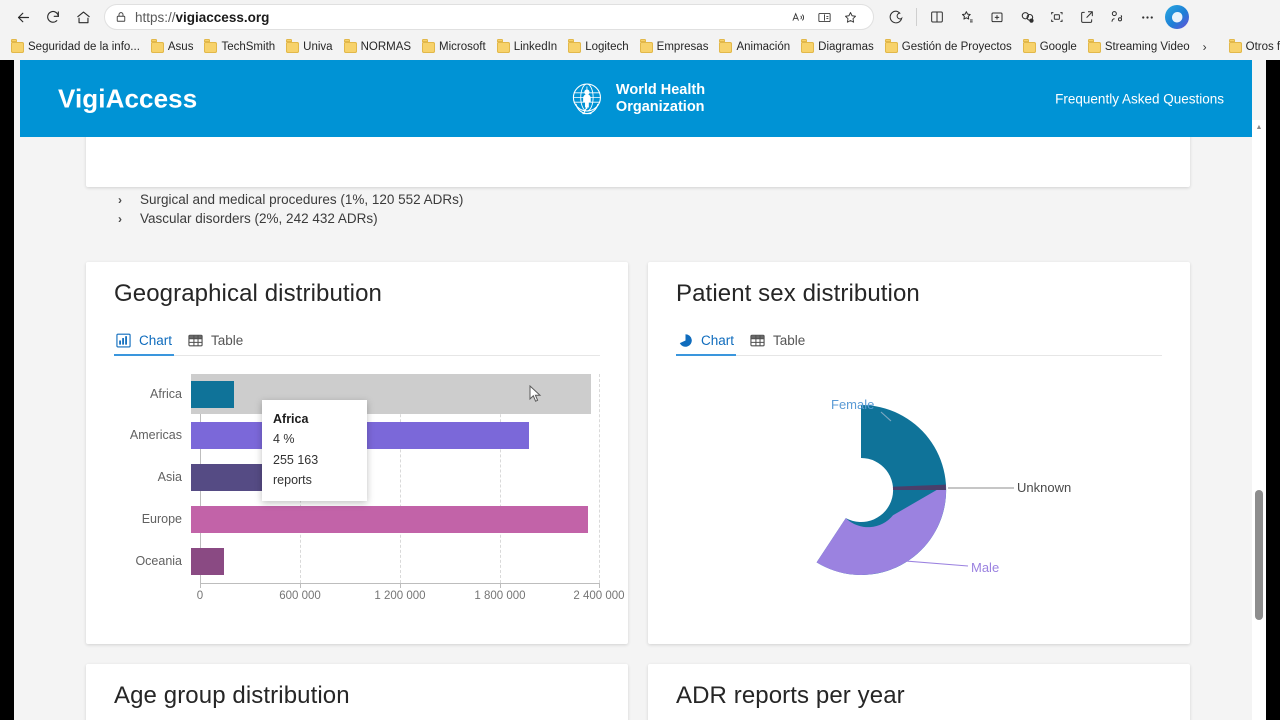 Image resolution: width=1280 pixels, height=720 pixels. Describe the element at coordinates (1027, 17) in the screenshot. I see `copilot-mode-icon` at that location.